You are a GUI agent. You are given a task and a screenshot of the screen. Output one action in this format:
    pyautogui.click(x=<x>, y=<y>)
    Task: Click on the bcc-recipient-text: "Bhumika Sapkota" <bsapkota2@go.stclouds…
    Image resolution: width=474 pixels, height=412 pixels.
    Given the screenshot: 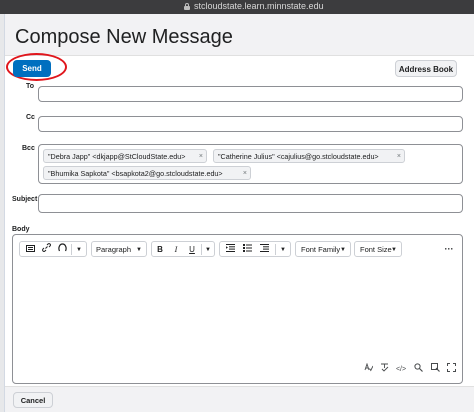 What is the action you would take?
    pyautogui.click(x=135, y=173)
    